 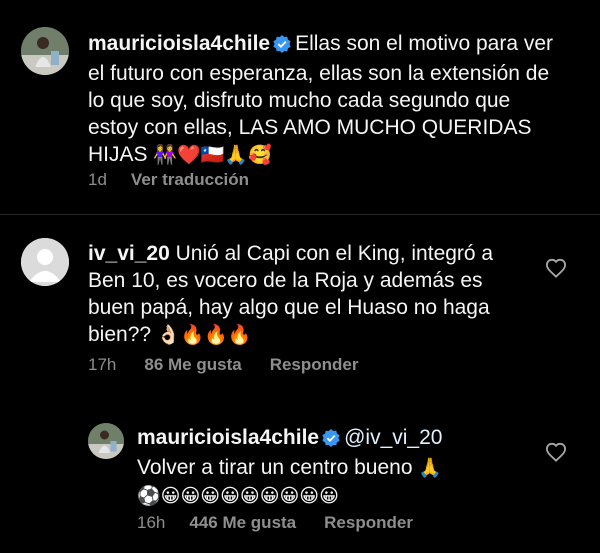 What do you see at coordinates (151, 522) in the screenshot?
I see `reply-time: 16h` at bounding box center [151, 522].